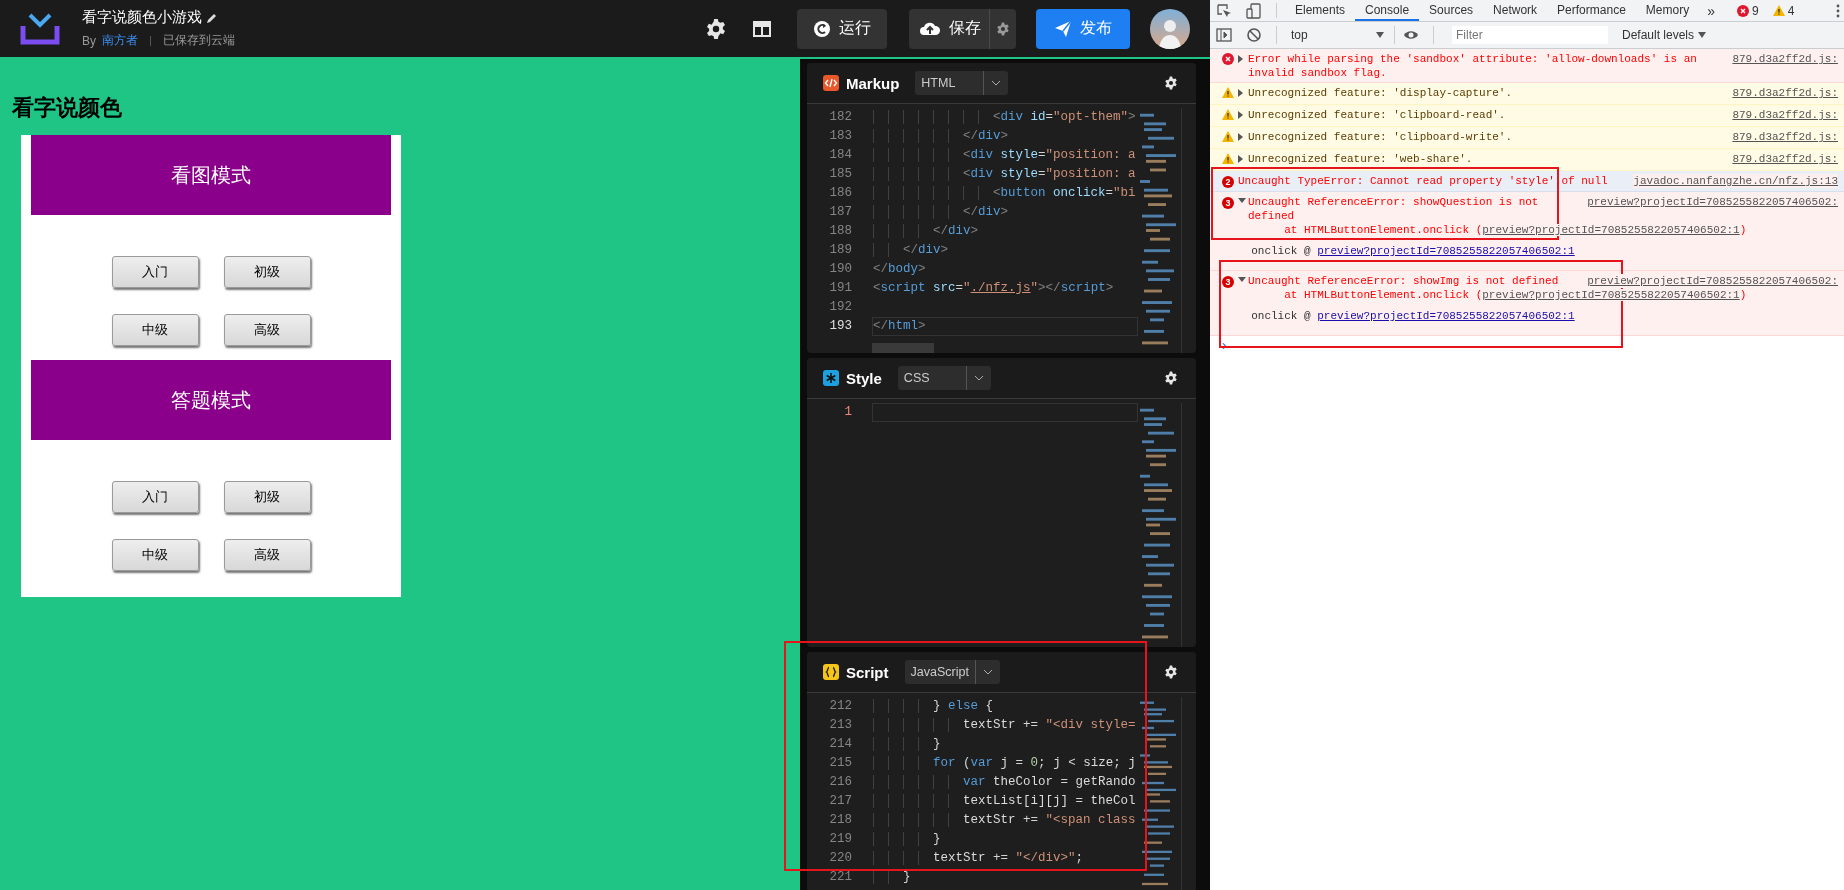 This screenshot has height=890, width=1844. I want to click on code-line: }, so click(892, 877).